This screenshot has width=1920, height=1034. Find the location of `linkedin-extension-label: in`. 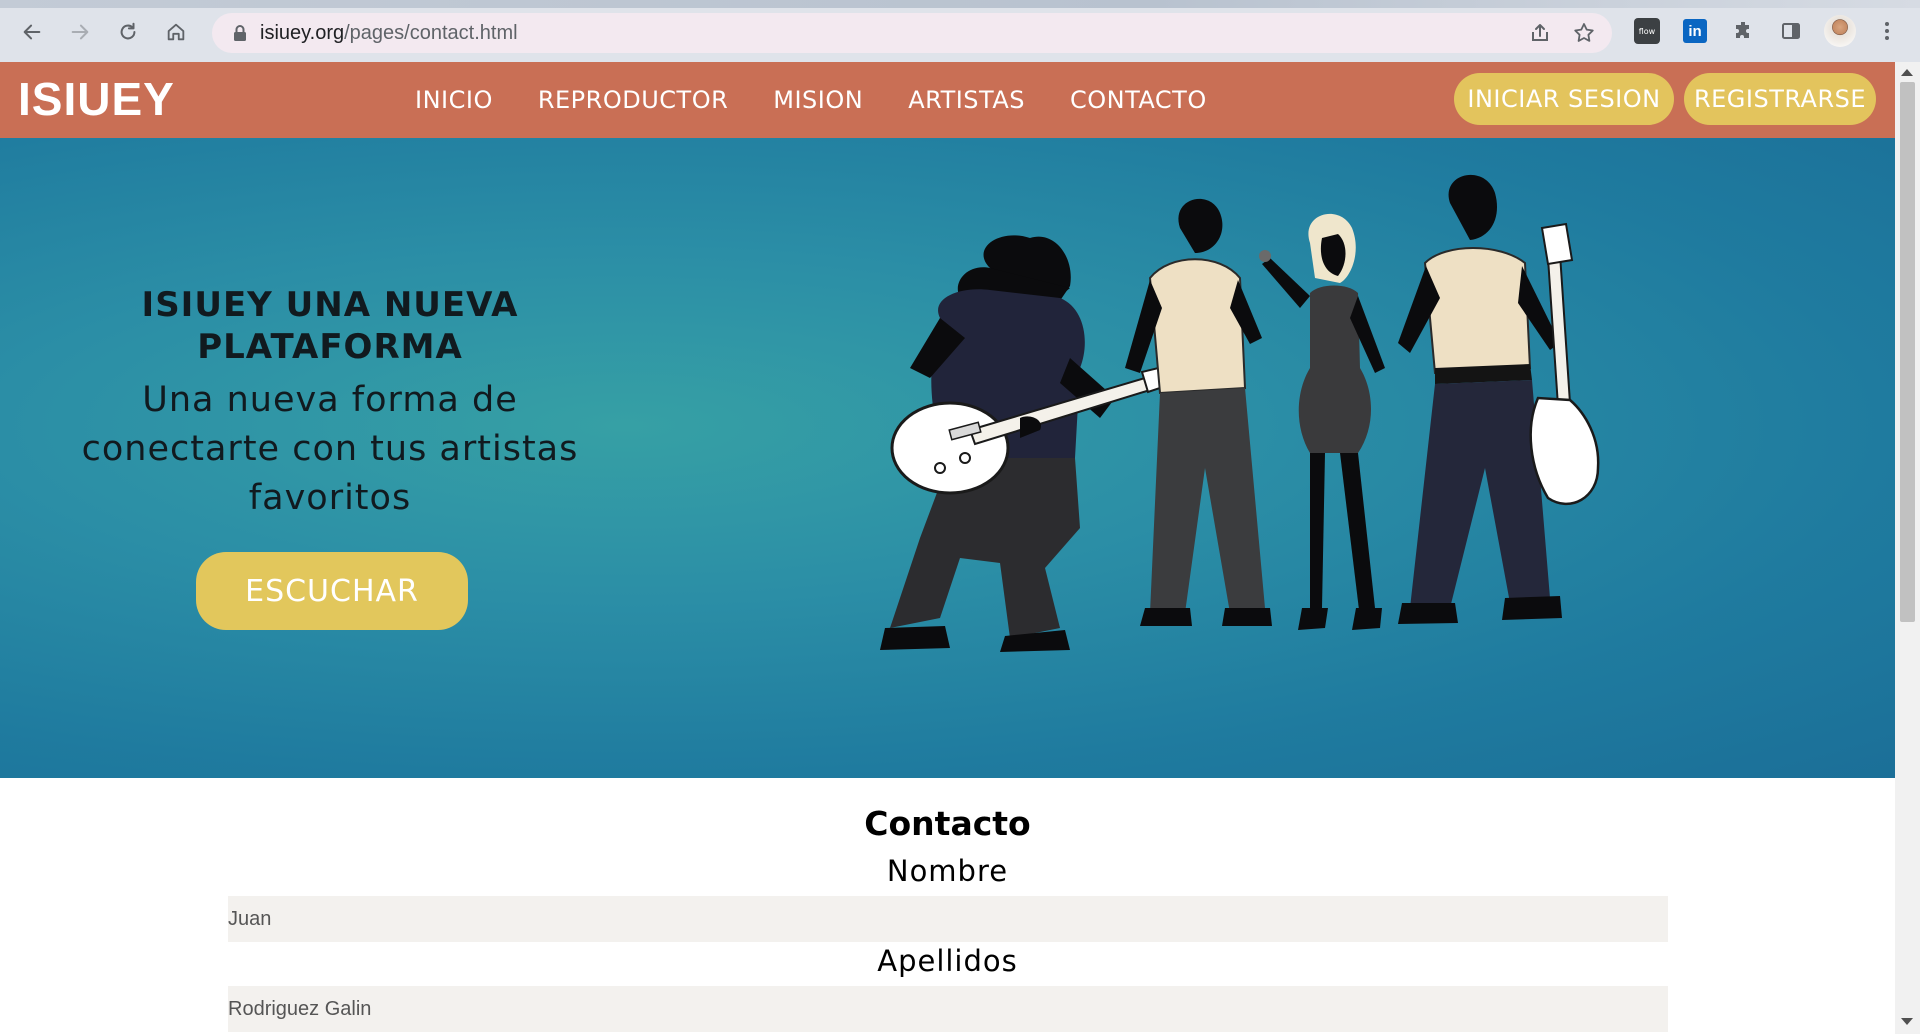

linkedin-extension-label: in is located at coordinates (1695, 31).